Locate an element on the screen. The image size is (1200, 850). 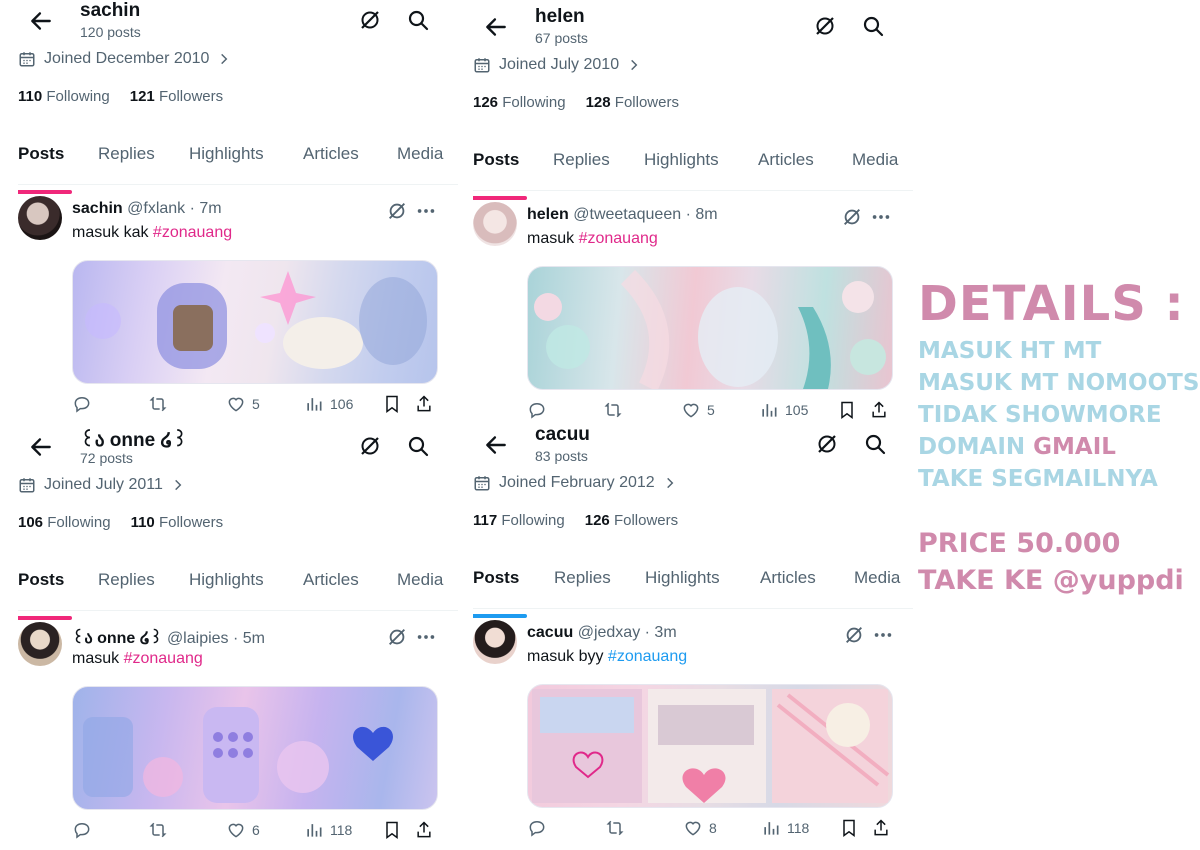
post-author: helen @tweetaqueen · 8m is located at coordinates (622, 215).